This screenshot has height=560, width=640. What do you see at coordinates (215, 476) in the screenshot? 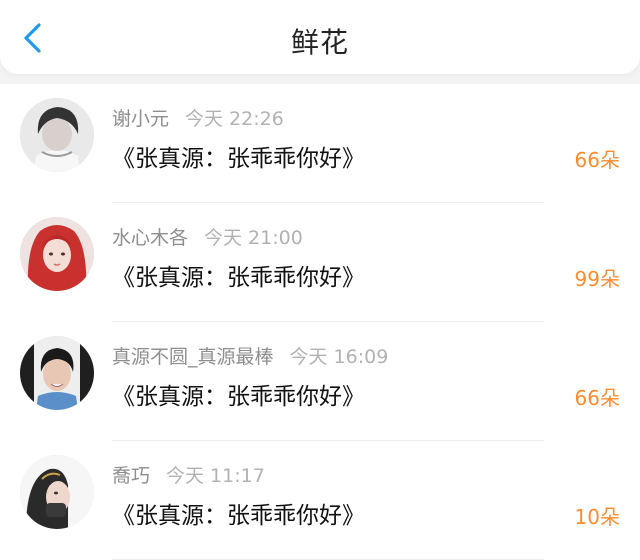
I see `timestamp: 今天 11:17` at bounding box center [215, 476].